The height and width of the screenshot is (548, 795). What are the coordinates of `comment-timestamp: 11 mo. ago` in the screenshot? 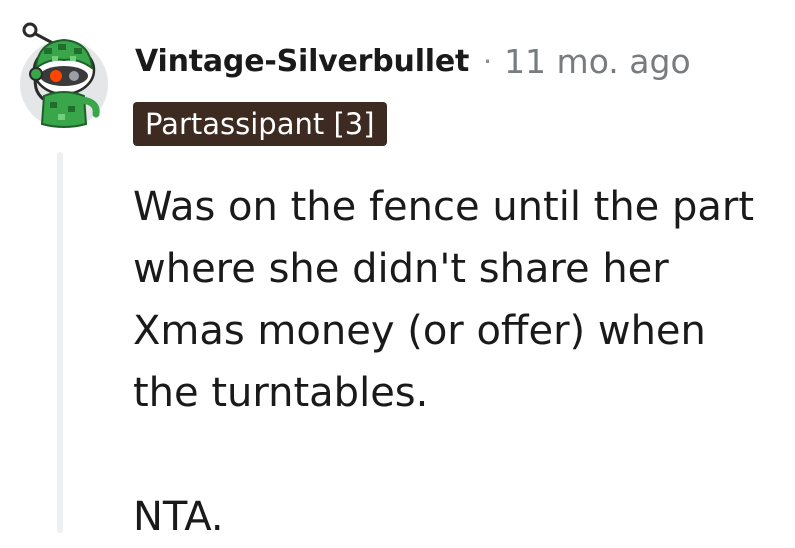 It's located at (597, 61).